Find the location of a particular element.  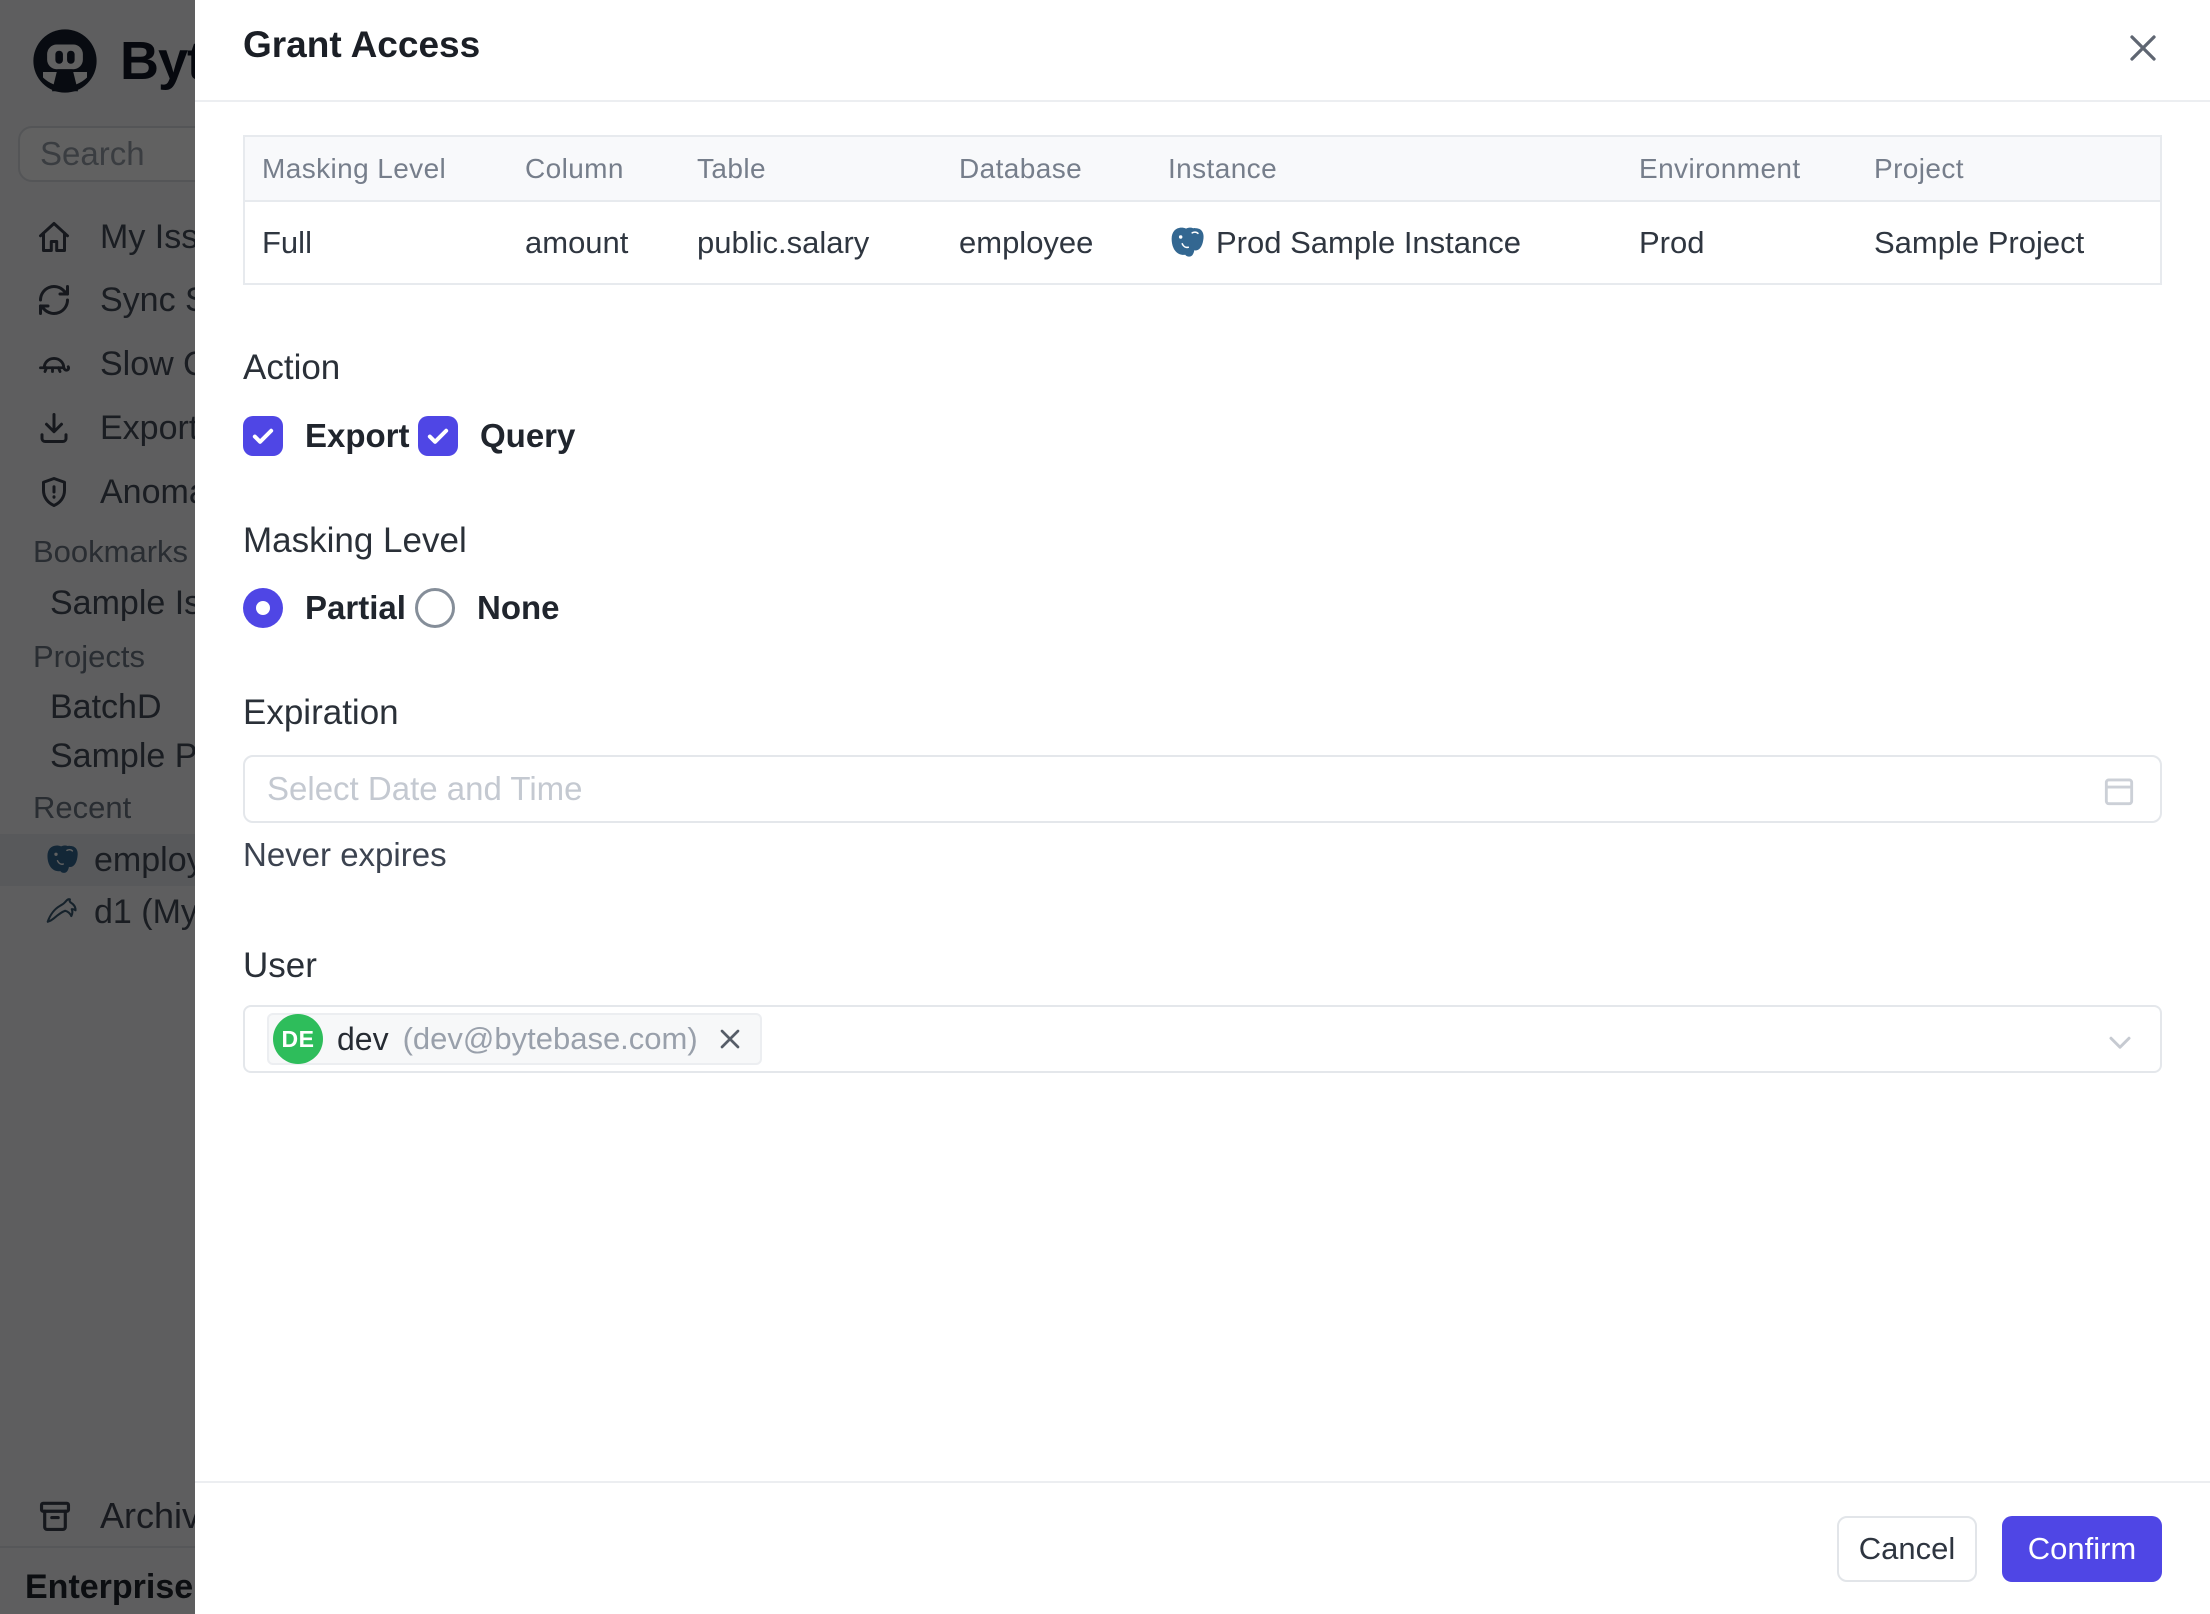

cell-project: Sample Project is located at coordinates (1979, 242).